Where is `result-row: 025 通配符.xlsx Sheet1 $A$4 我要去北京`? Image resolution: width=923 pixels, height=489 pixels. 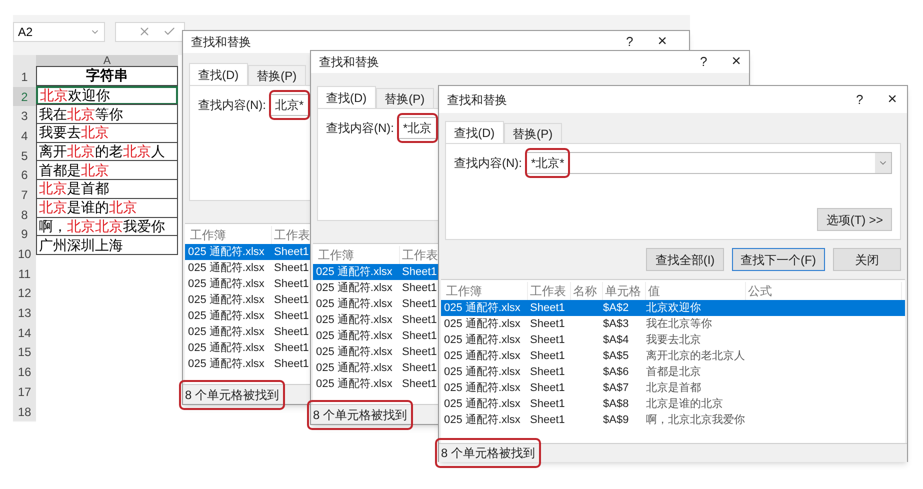
result-row: 025 通配符.xlsx Sheet1 $A$4 我要去北京 is located at coordinates (673, 340).